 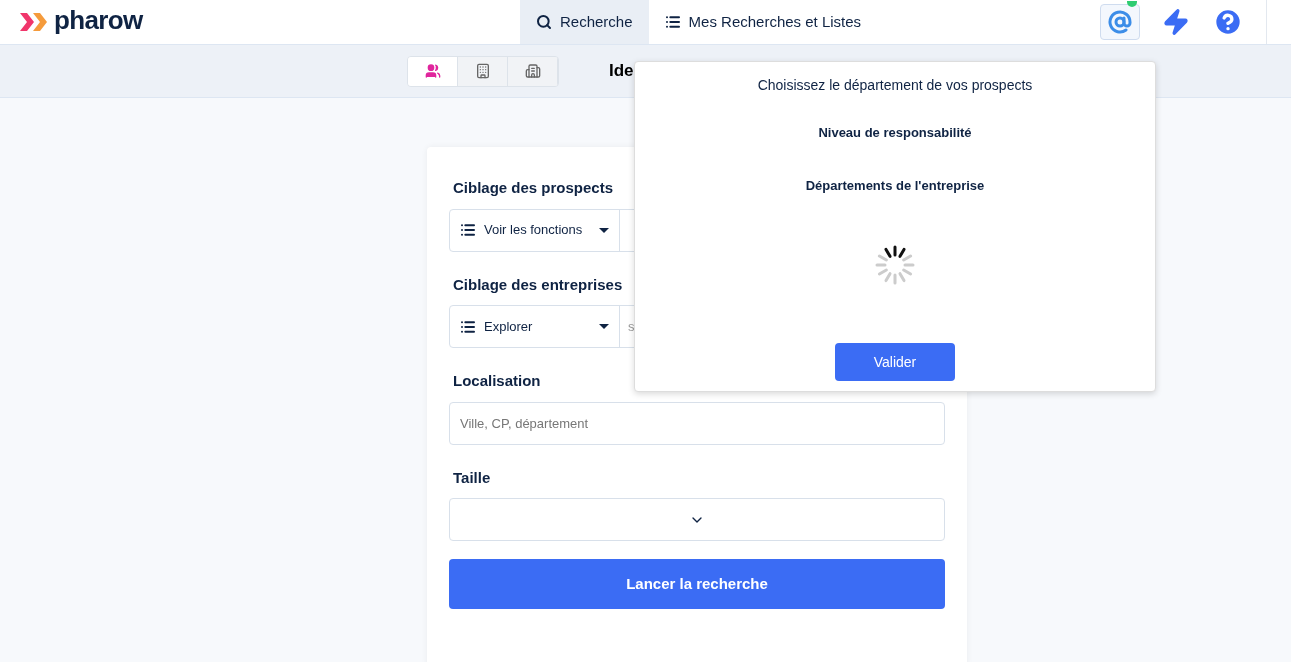 What do you see at coordinates (535, 230) in the screenshot?
I see `dropdown-button: Voir les fonctions` at bounding box center [535, 230].